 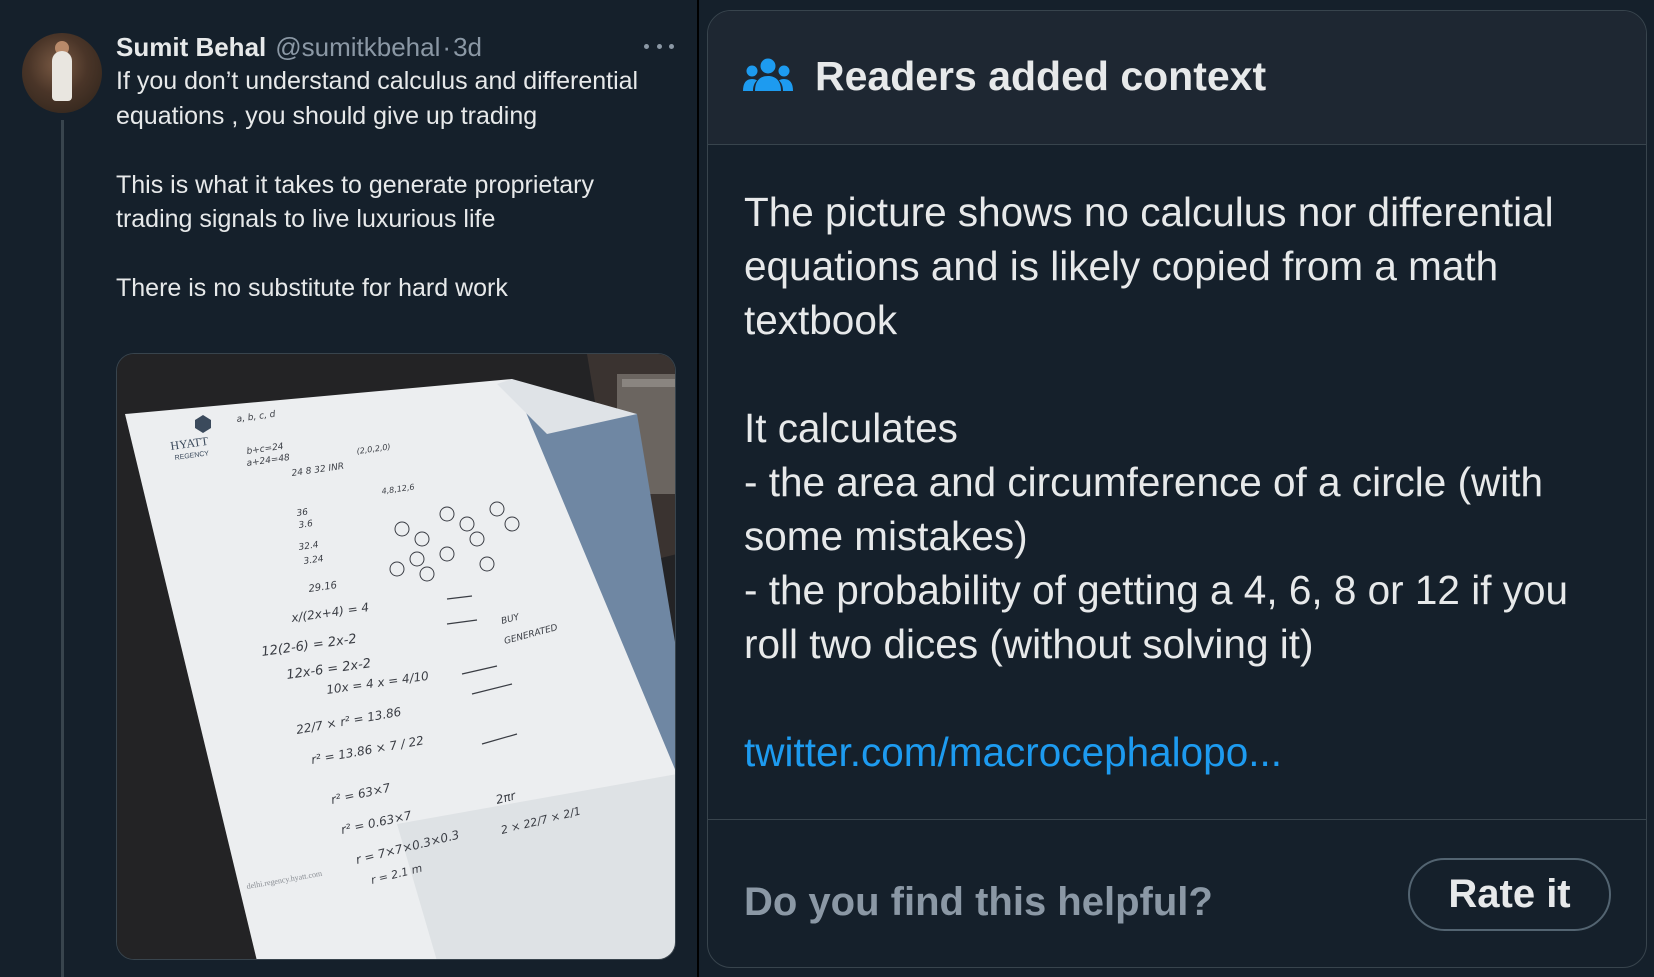 I want to click on tweet-header: Sumit Behal @sumitkbehal · 3d, so click(x=299, y=47).